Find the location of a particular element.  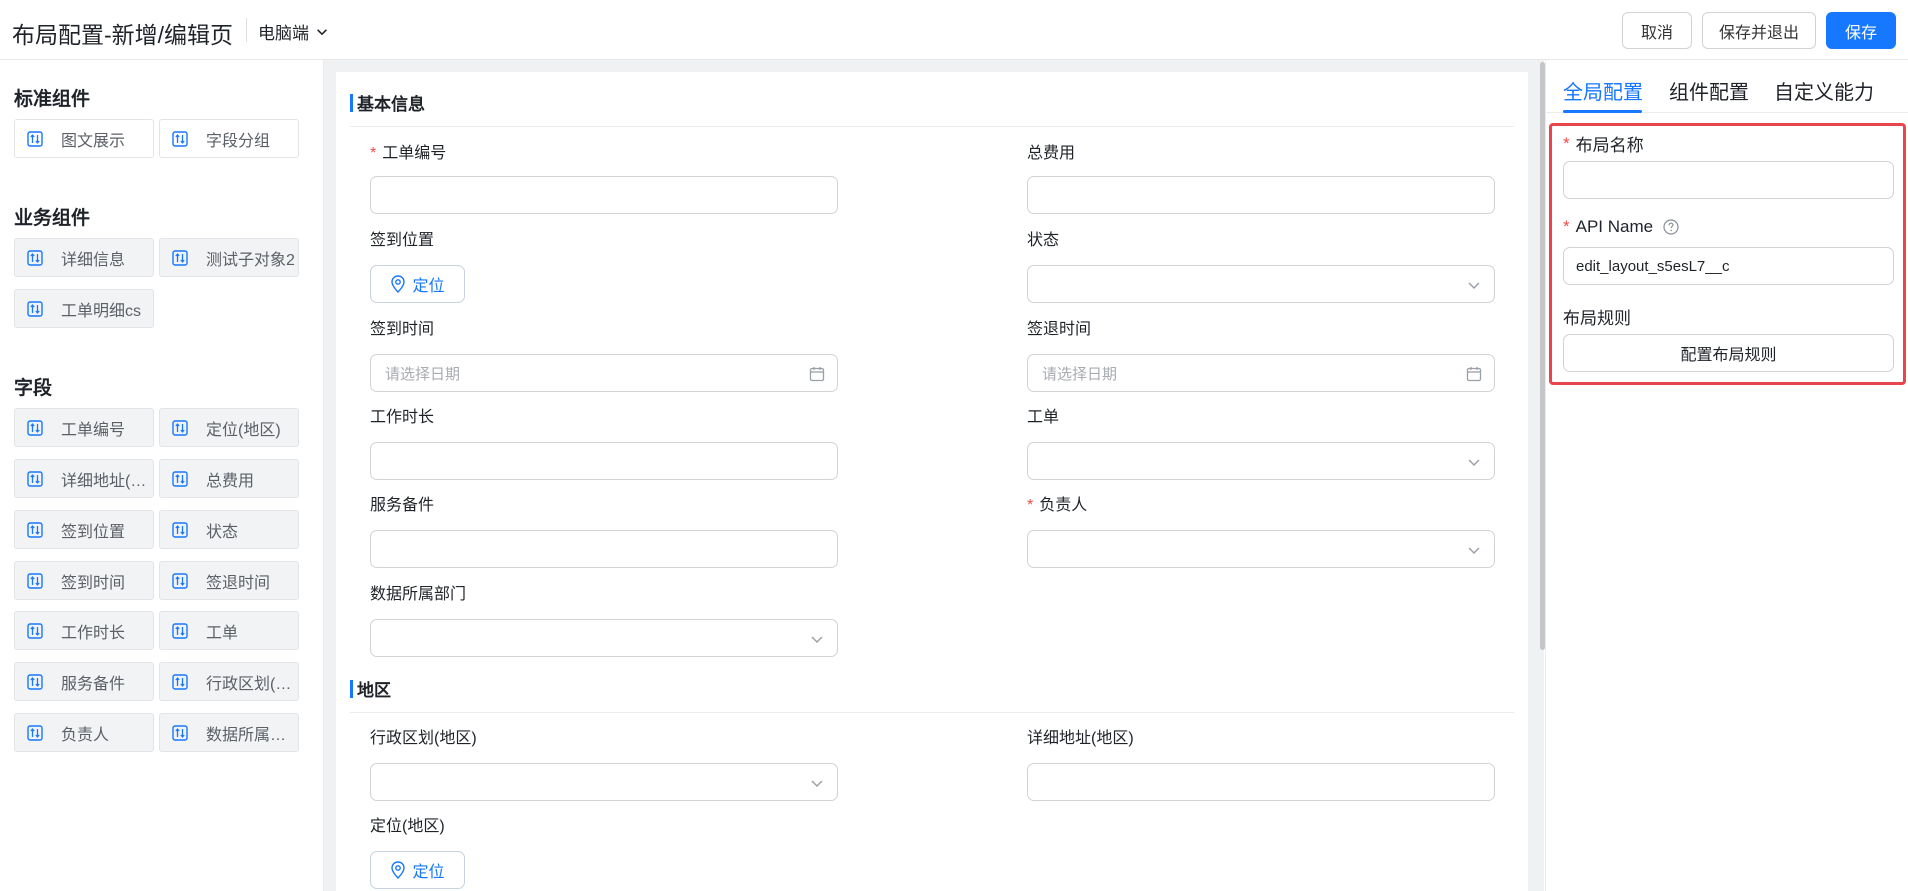

field-label-work-order-no: * 工单编号 is located at coordinates (408, 153).